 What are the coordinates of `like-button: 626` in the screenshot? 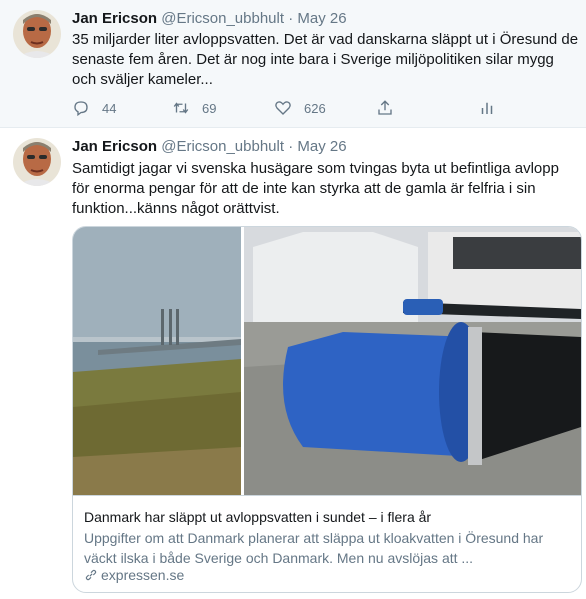 It's located at (300, 108).